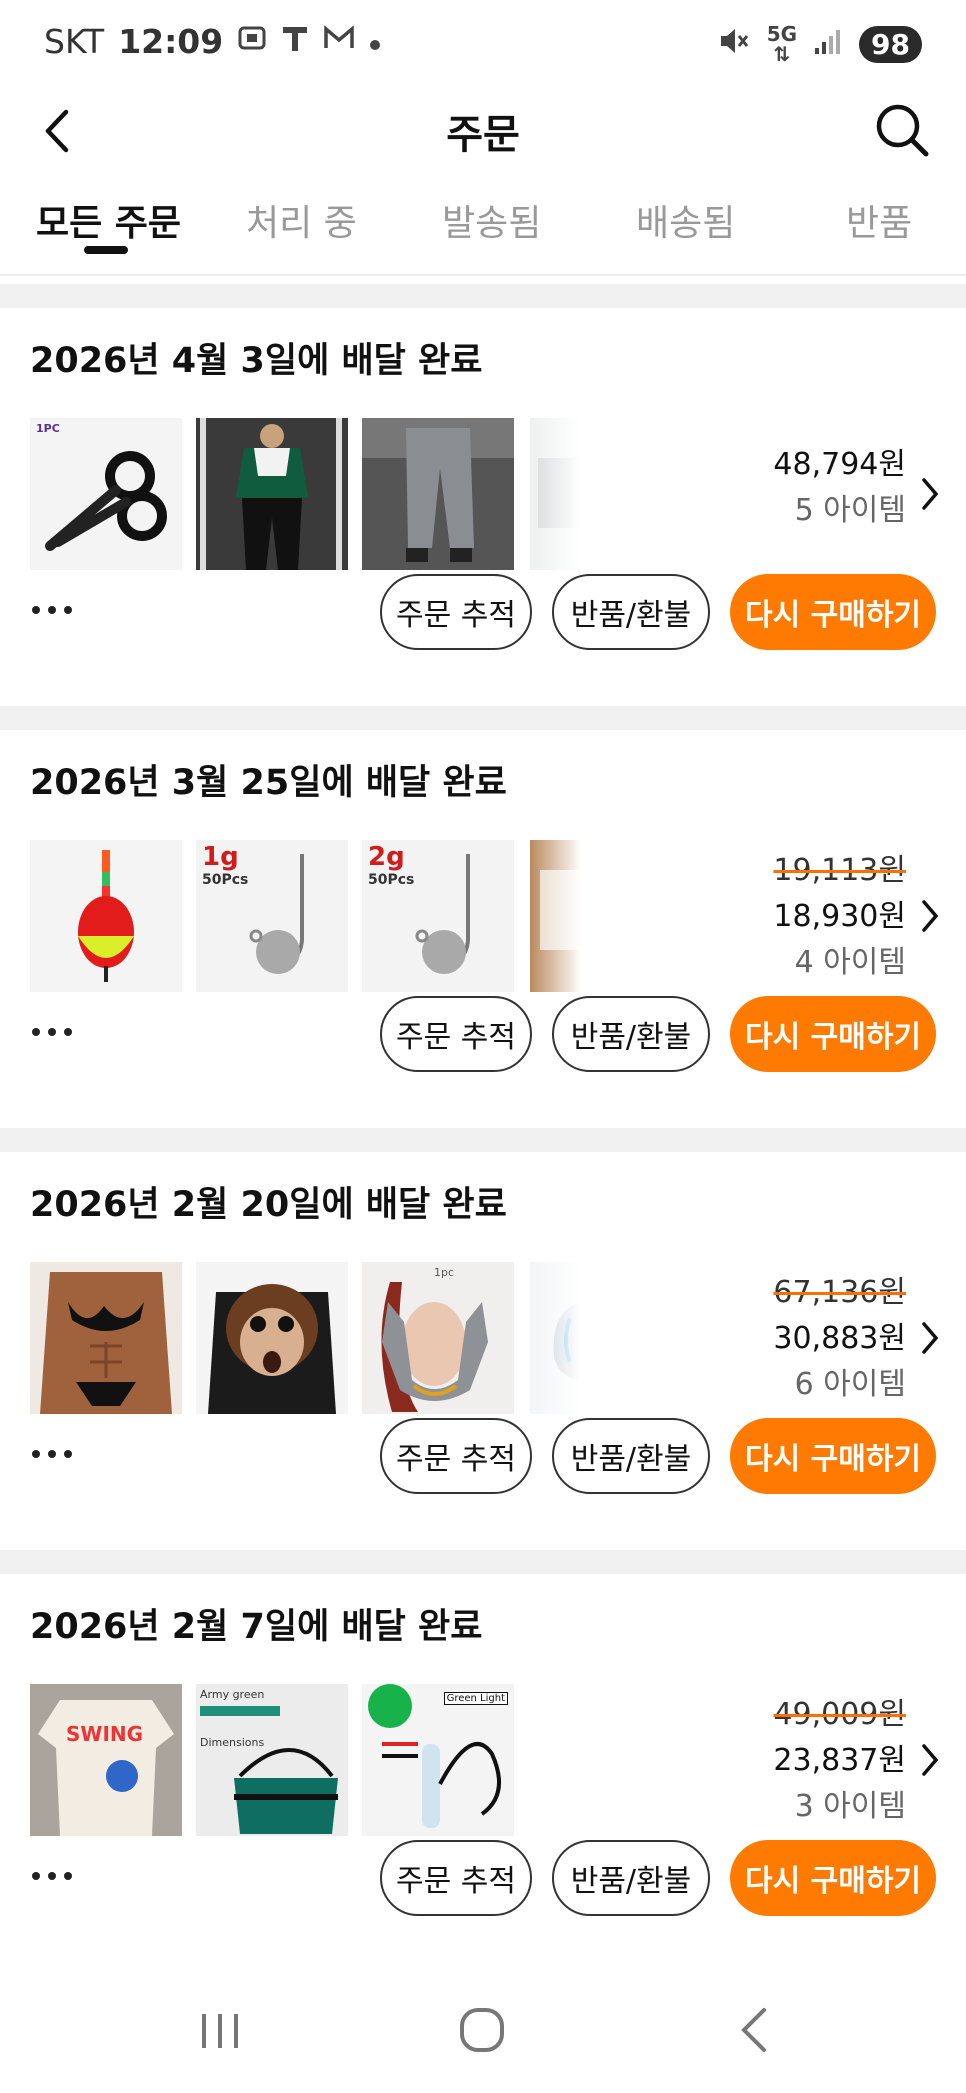 Image resolution: width=966 pixels, height=2093 pixels. Describe the element at coordinates (782, 34) in the screenshot. I see `network-label: 5G` at that location.